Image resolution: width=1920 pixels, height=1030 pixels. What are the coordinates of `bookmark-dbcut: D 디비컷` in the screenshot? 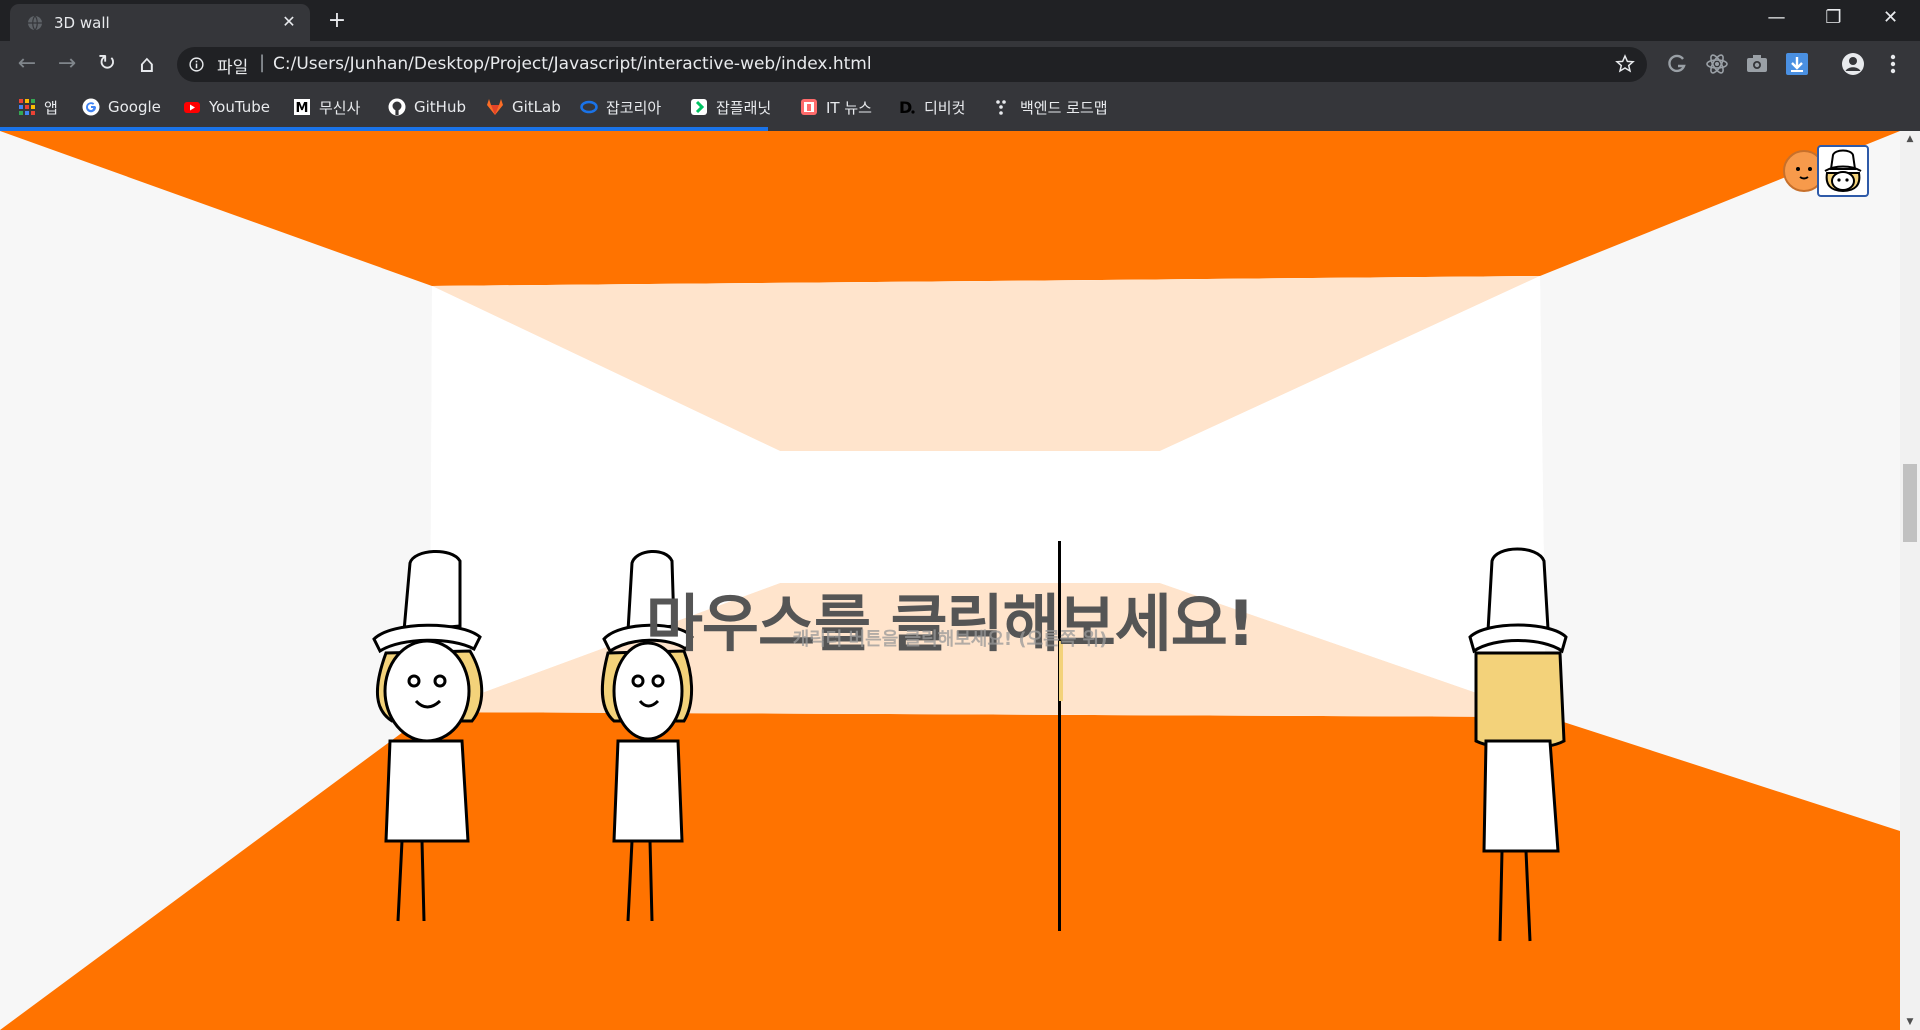 It's located at (931, 107).